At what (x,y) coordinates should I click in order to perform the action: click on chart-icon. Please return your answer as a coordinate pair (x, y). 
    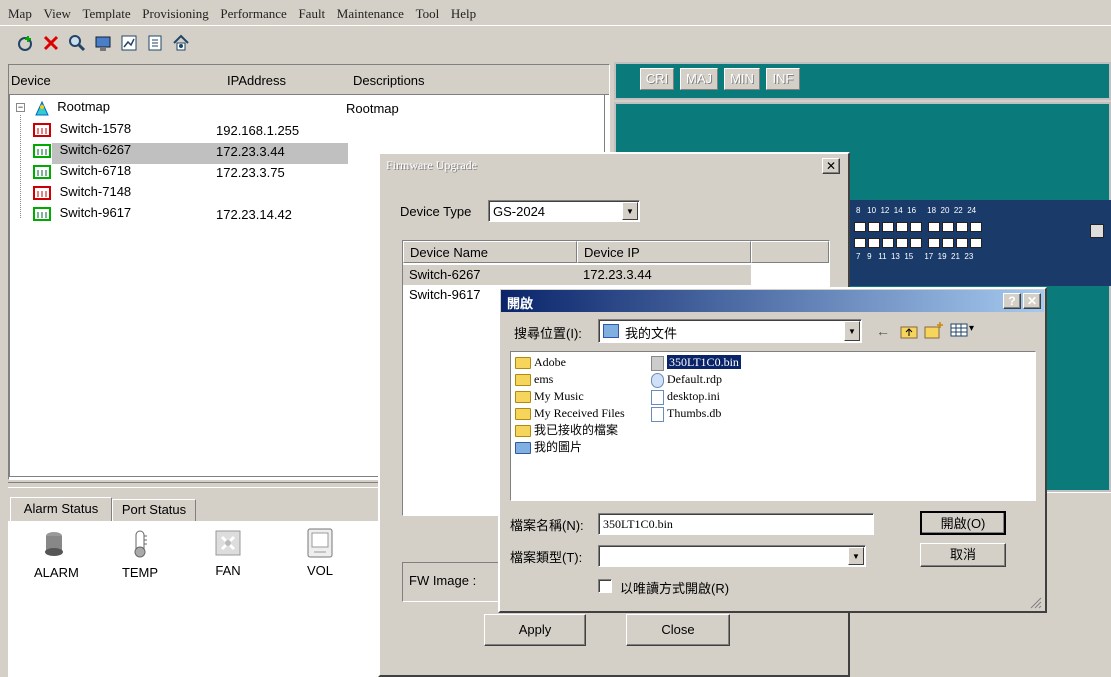
    Looking at the image, I should click on (129, 43).